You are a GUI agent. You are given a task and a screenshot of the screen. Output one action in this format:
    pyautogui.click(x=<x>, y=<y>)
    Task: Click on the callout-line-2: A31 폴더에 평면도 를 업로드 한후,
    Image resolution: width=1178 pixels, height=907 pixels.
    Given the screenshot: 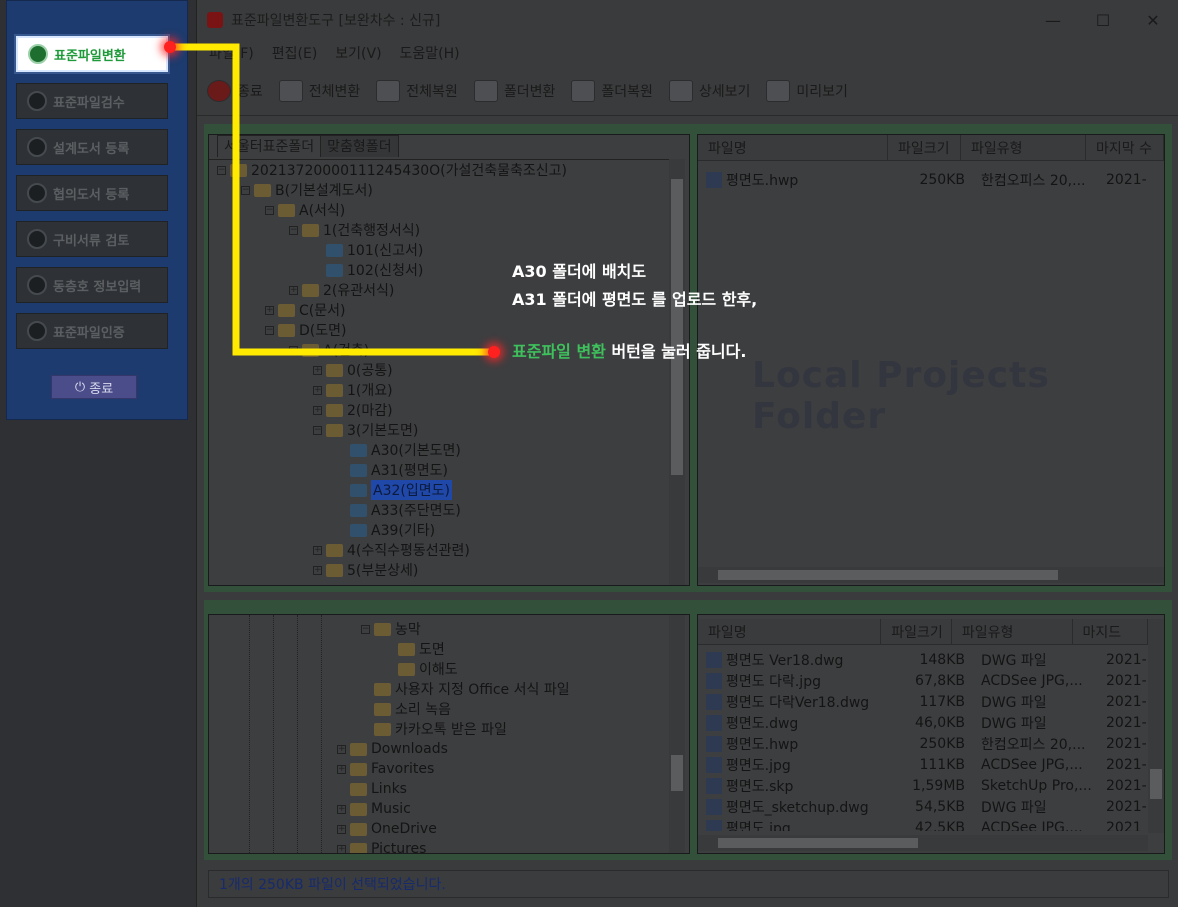 What is the action you would take?
    pyautogui.click(x=635, y=299)
    